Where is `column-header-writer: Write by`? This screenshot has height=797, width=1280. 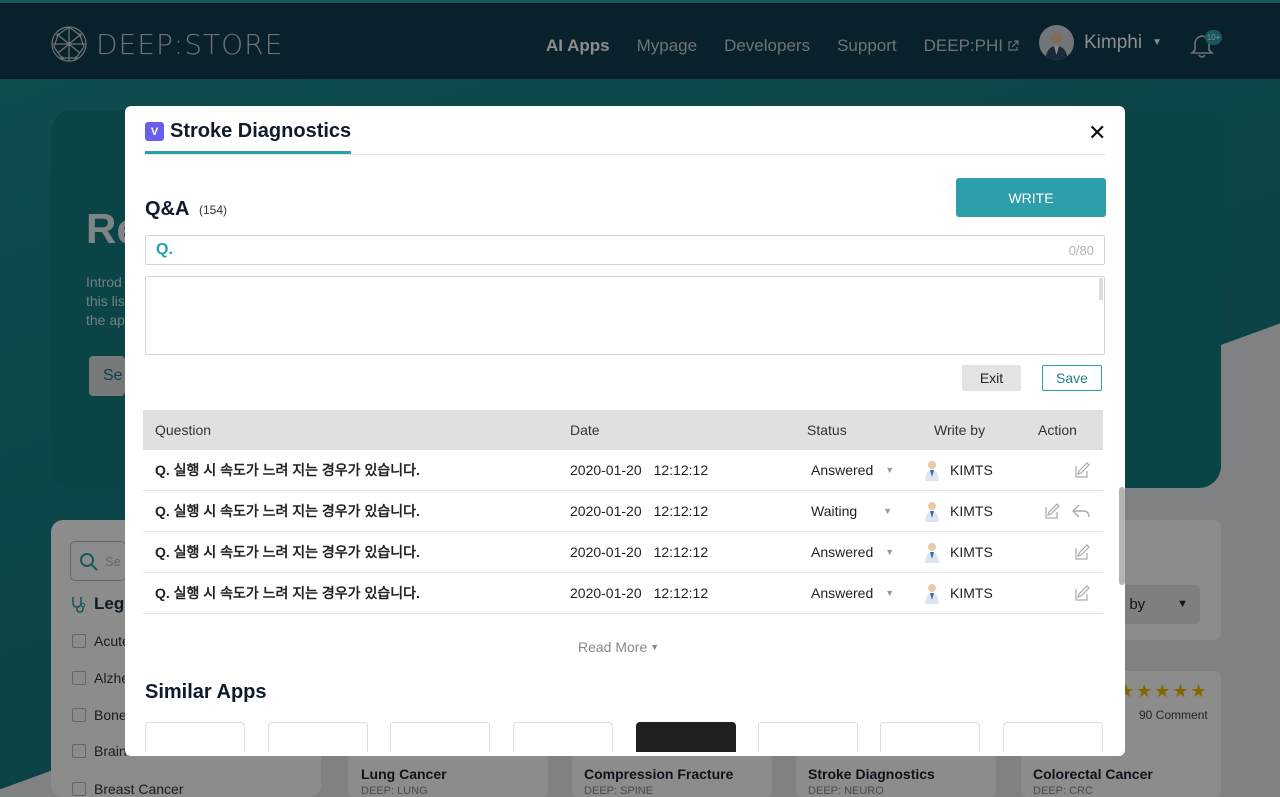
column-header-writer: Write by is located at coordinates (960, 430).